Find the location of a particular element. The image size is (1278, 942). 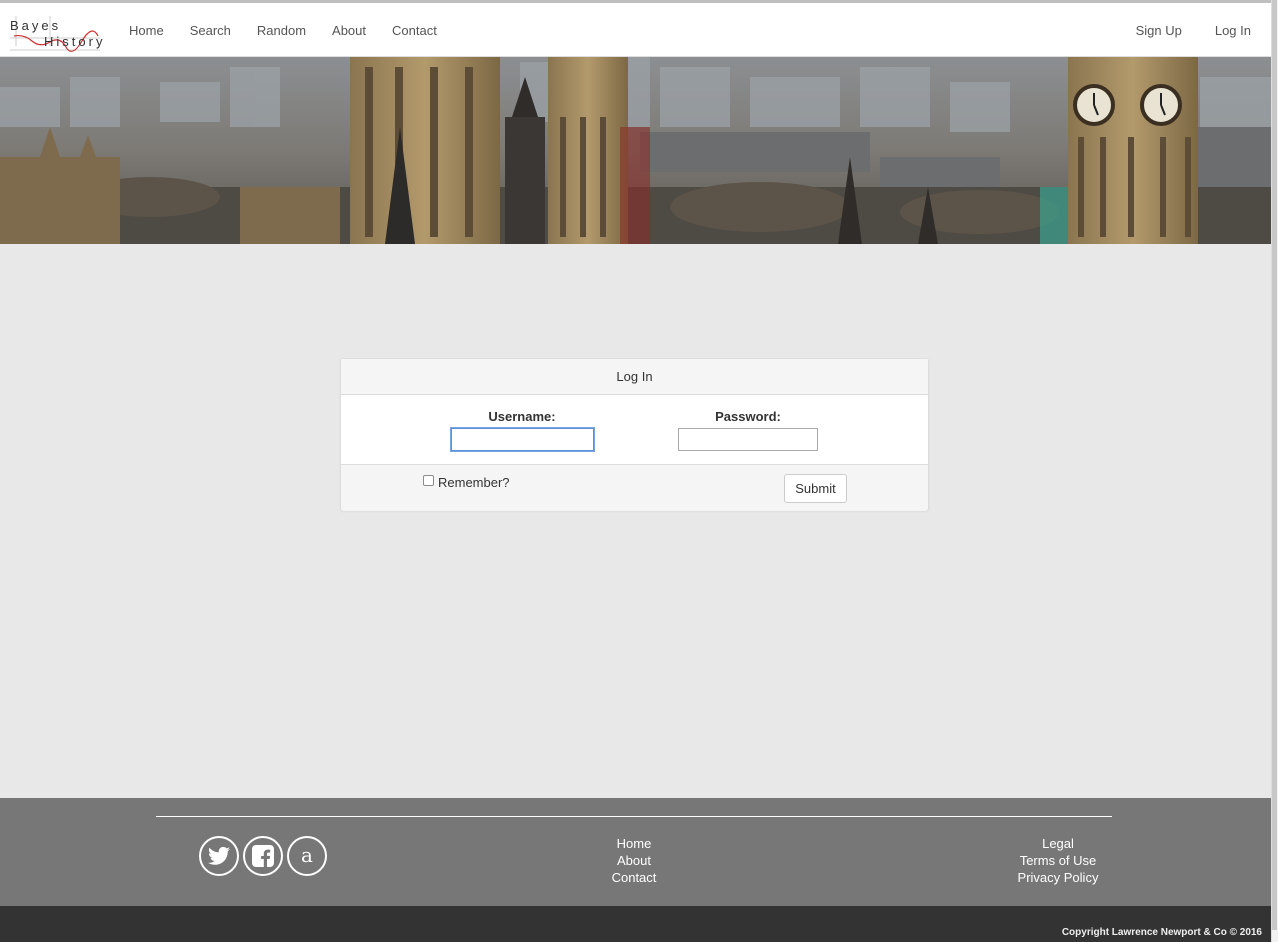

footer-terms-link: Terms of Use is located at coordinates (1058, 860).